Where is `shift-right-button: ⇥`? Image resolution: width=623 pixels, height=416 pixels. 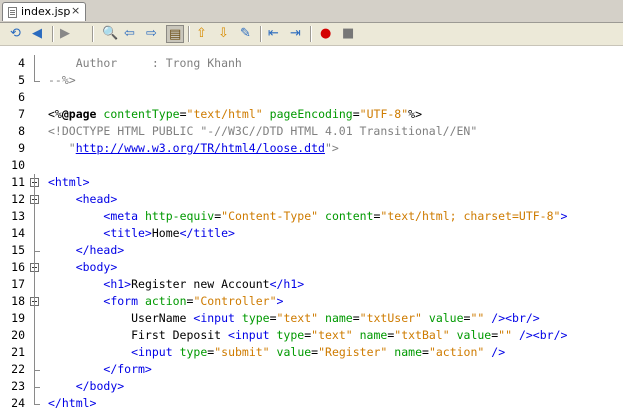
shift-right-button: ⇥ is located at coordinates (297, 34).